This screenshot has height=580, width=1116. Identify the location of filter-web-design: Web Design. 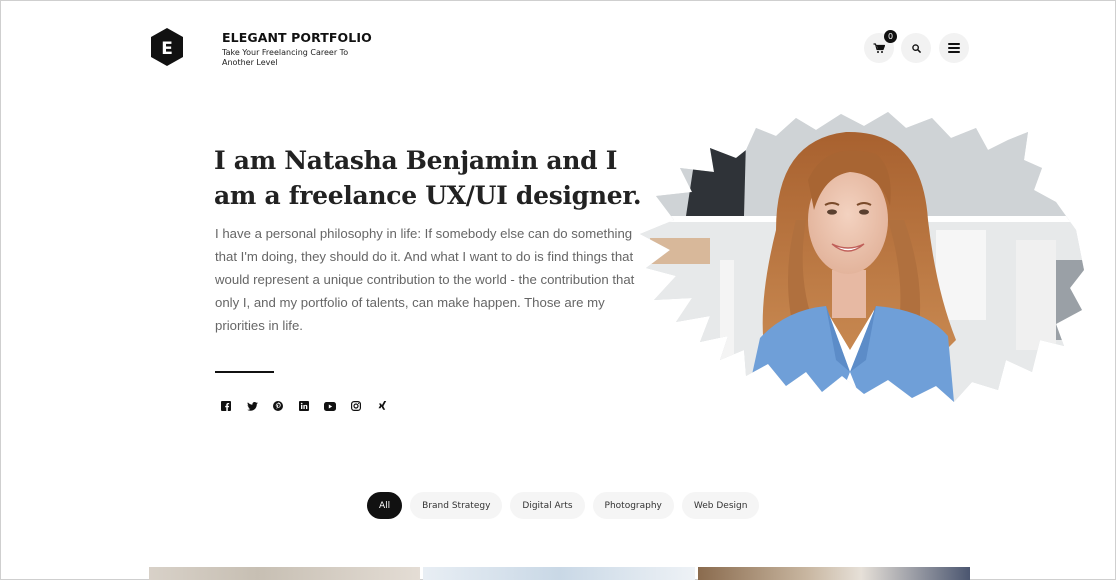
(720, 505).